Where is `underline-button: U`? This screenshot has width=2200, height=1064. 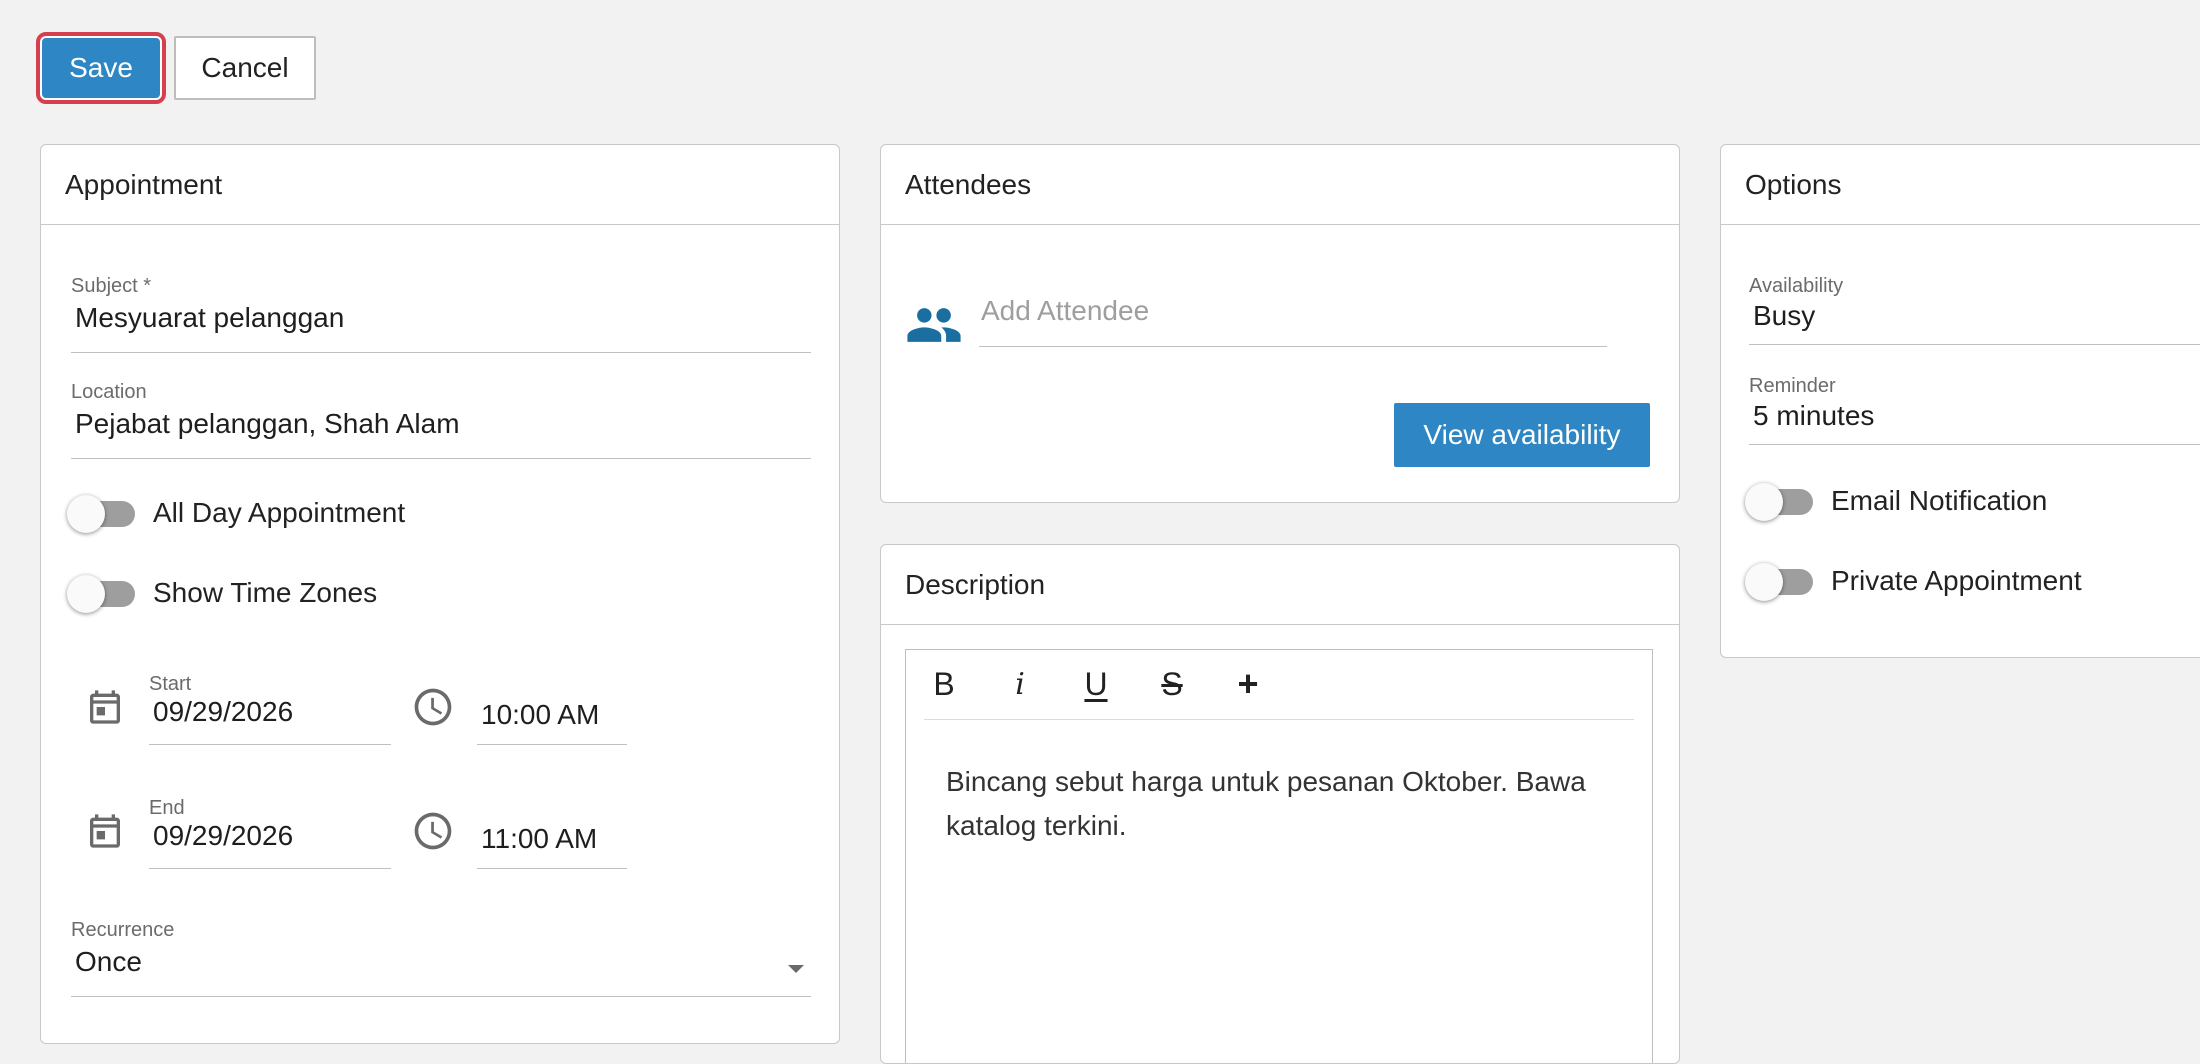 underline-button: U is located at coordinates (1096, 684).